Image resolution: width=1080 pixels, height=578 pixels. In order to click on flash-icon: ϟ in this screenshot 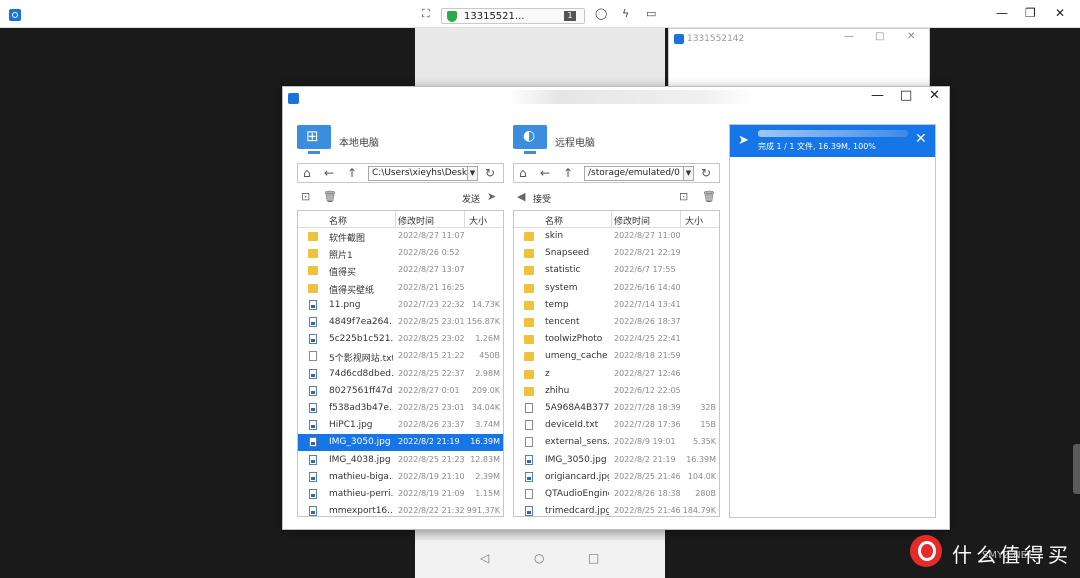, I will do `click(625, 14)`.